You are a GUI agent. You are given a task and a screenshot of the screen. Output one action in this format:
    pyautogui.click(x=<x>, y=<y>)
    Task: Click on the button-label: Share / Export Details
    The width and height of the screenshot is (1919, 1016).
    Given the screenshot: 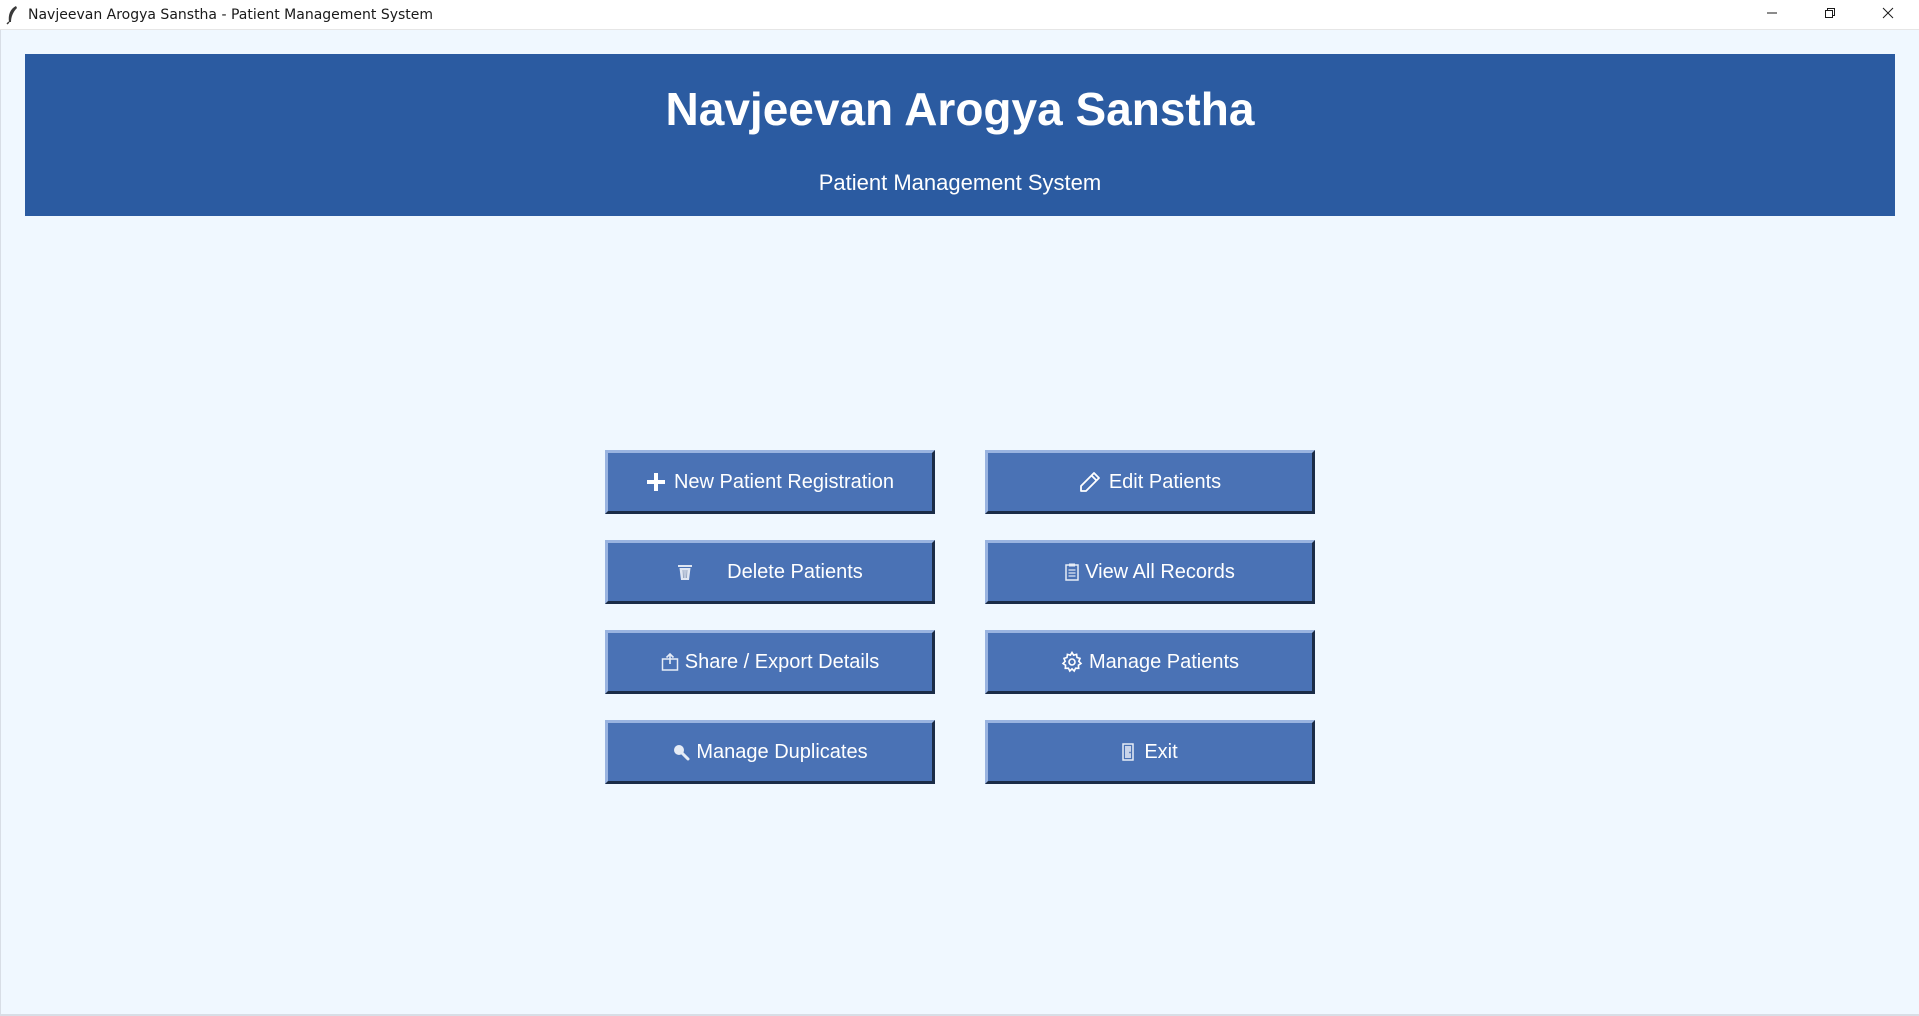 What is the action you would take?
    pyautogui.click(x=782, y=661)
    